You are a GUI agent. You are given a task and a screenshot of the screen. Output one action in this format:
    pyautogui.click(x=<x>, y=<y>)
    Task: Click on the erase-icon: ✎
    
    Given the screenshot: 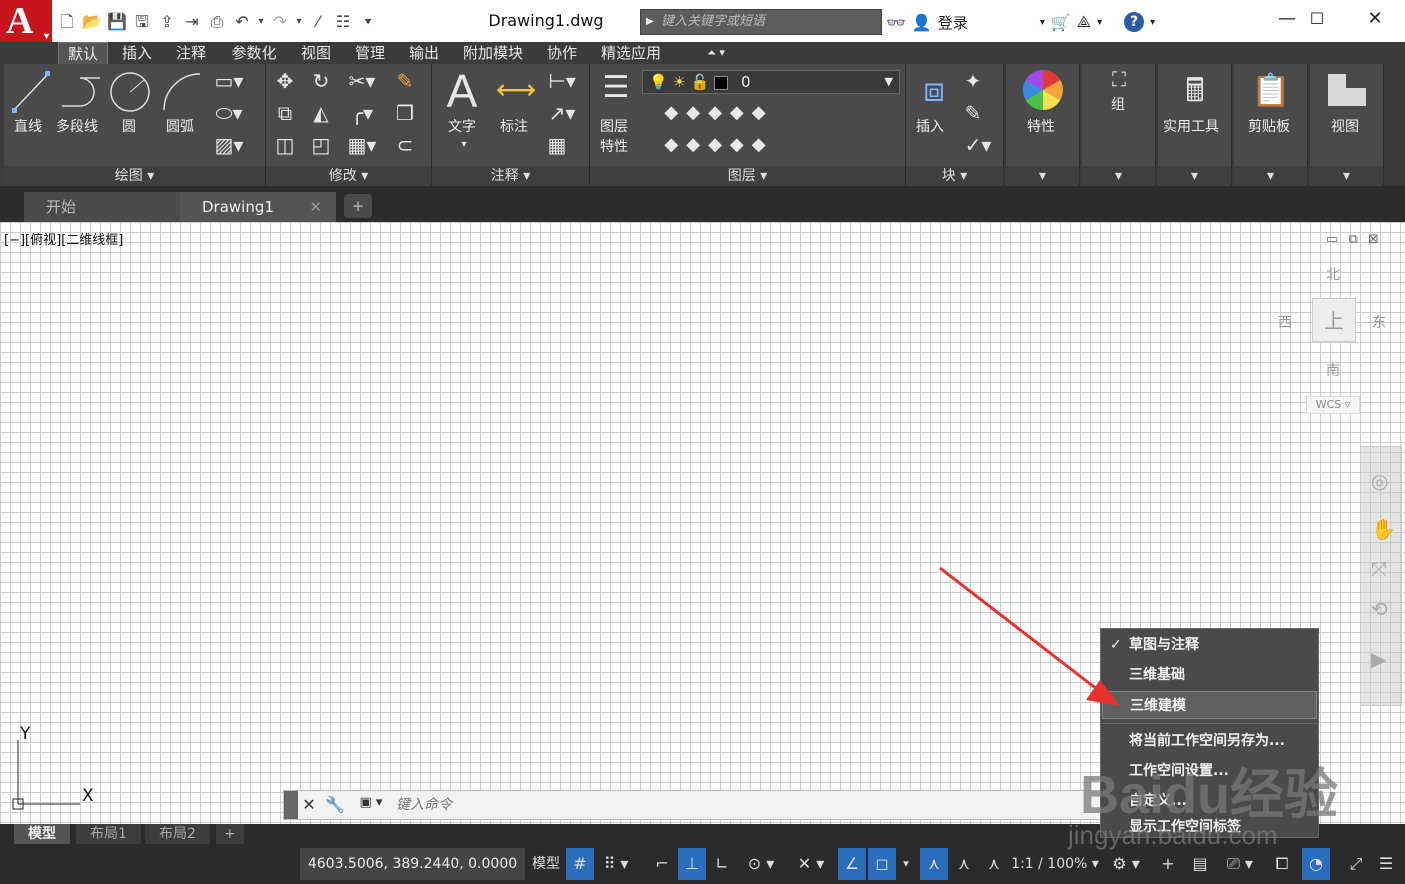 What is the action you would take?
    pyautogui.click(x=405, y=81)
    